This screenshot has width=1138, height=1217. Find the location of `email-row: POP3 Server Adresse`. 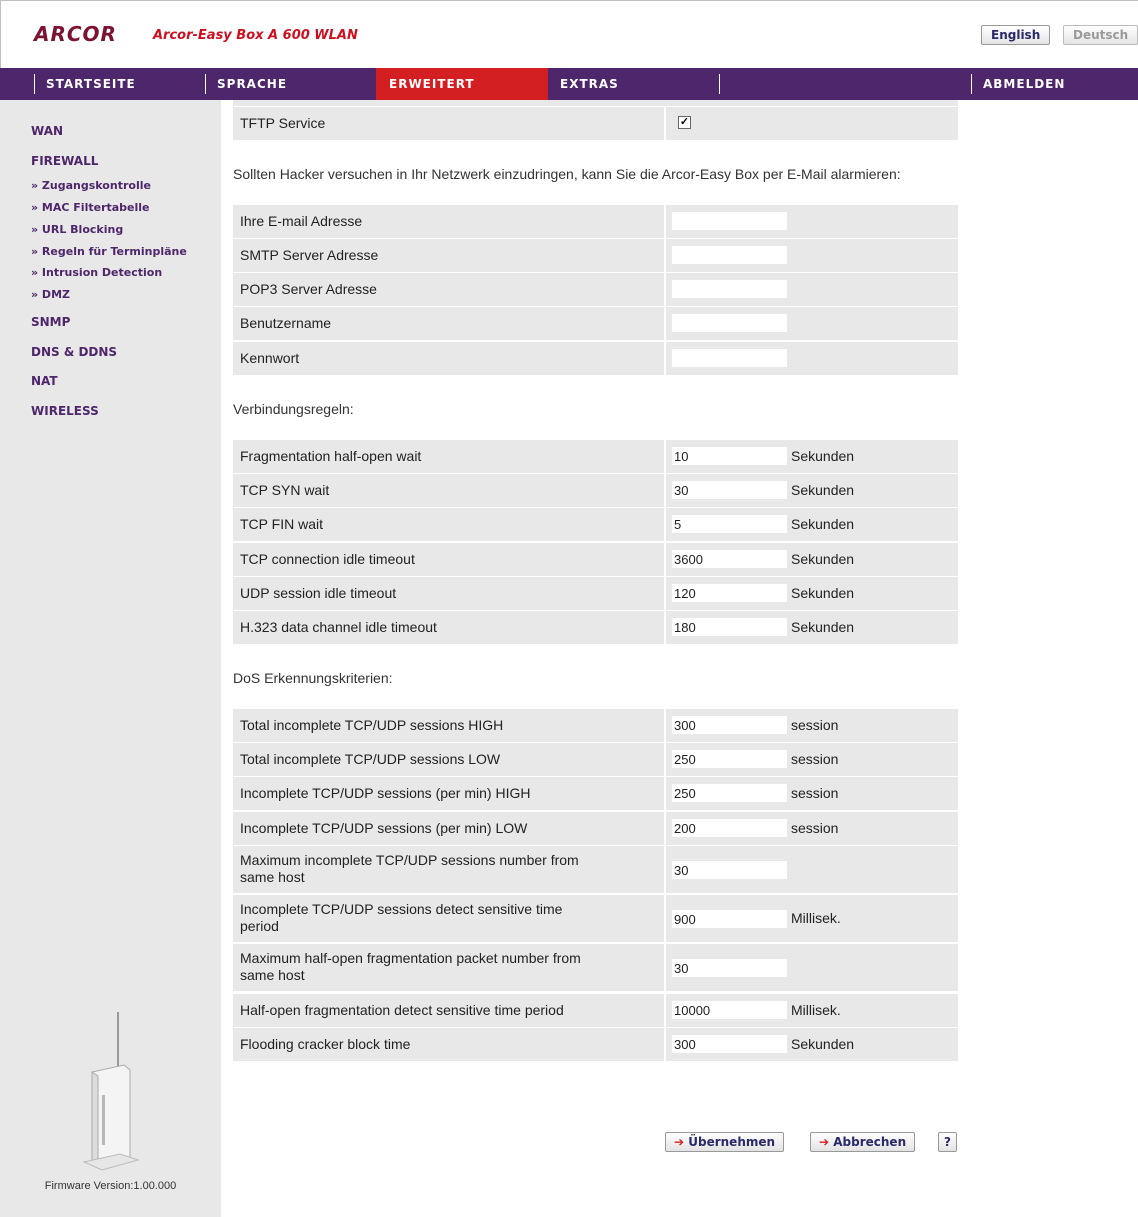

email-row: POP3 Server Adresse is located at coordinates (595, 289).